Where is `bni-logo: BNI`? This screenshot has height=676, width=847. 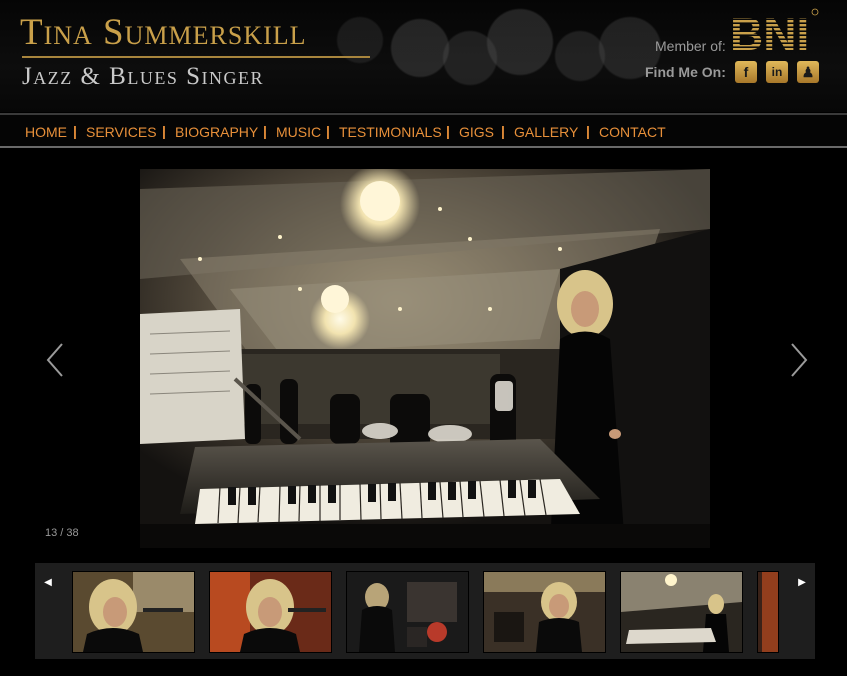
bni-logo: BNI is located at coordinates (775, 31).